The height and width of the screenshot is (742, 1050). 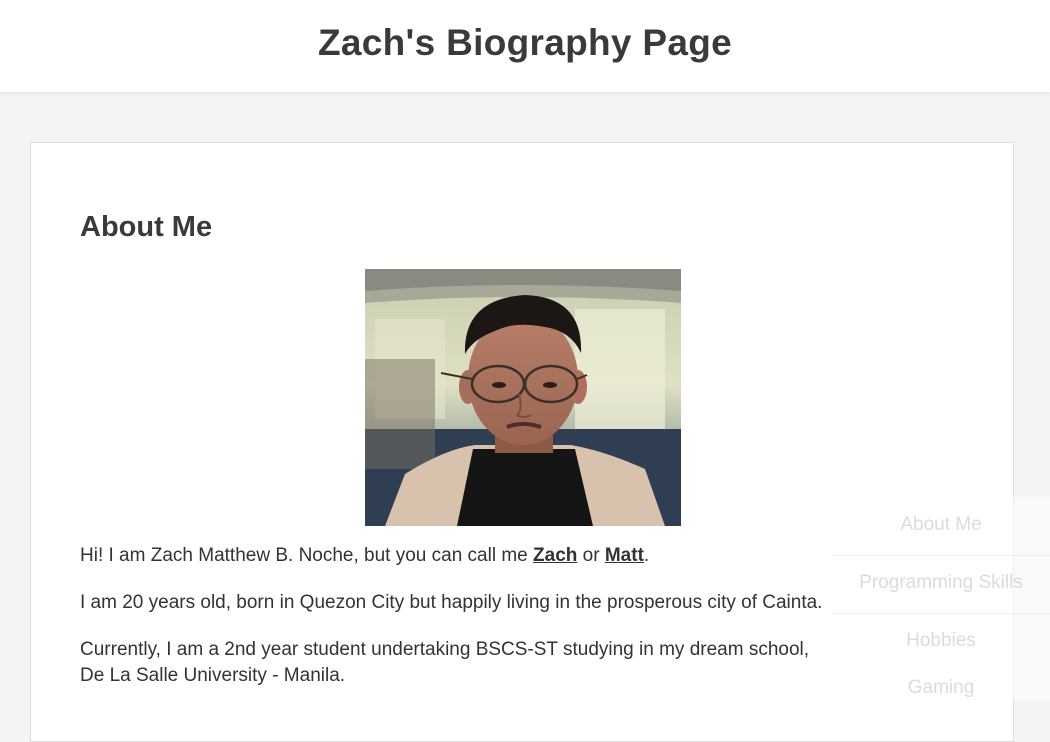 What do you see at coordinates (941, 688) in the screenshot?
I see `nav-item-gaming: Gaming` at bounding box center [941, 688].